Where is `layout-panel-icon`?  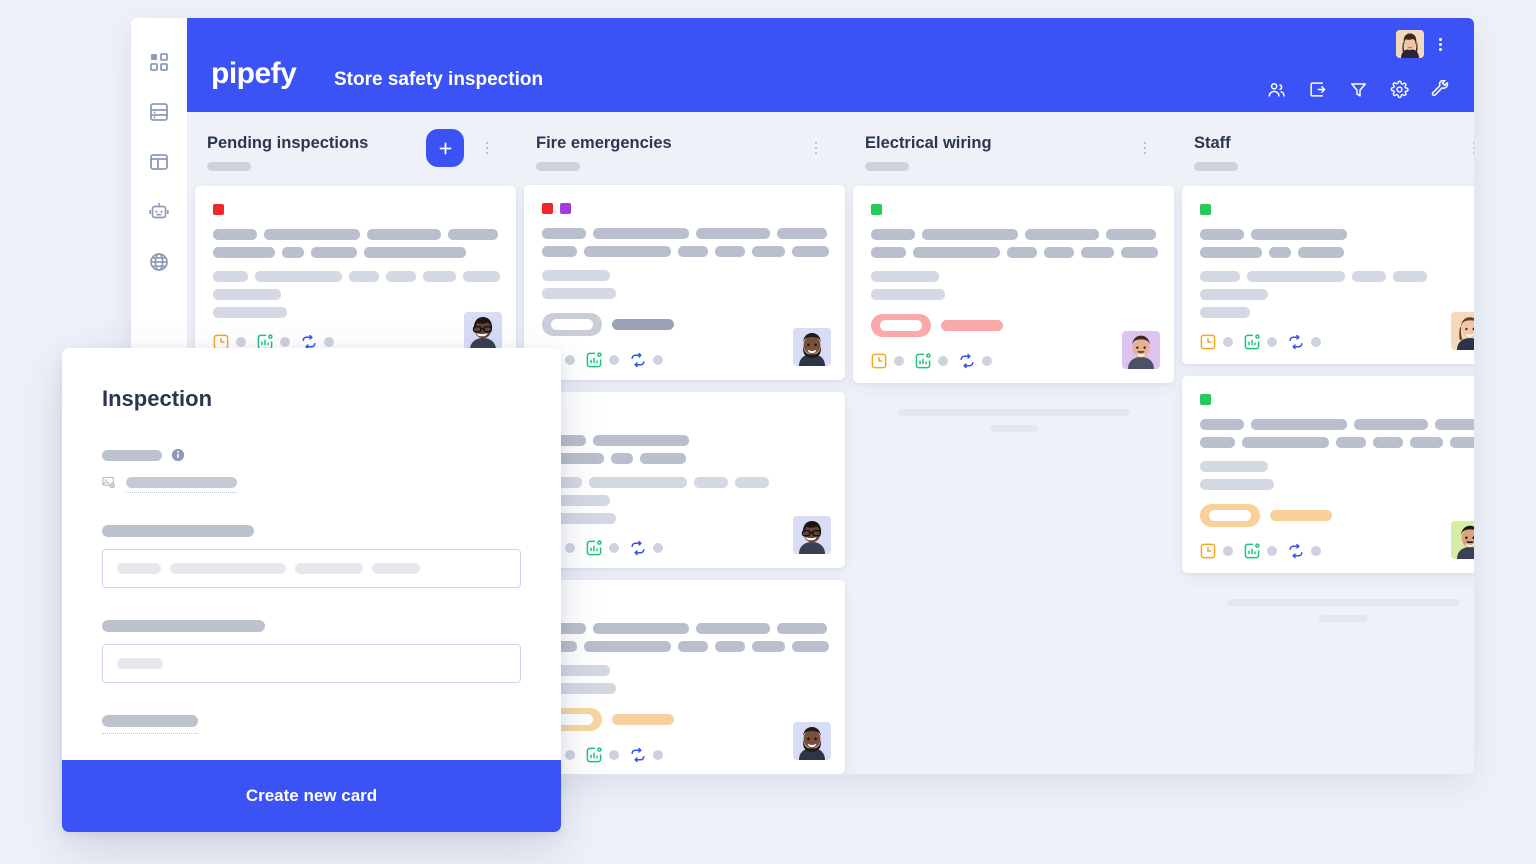 layout-panel-icon is located at coordinates (159, 162).